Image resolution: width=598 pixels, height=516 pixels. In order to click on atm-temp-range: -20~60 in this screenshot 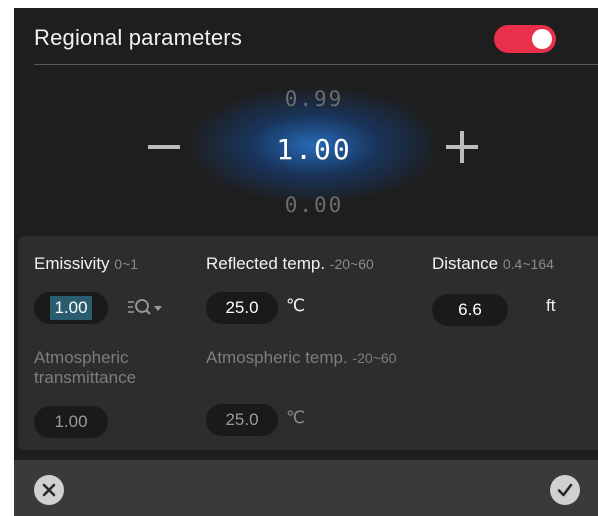, I will do `click(374, 358)`.